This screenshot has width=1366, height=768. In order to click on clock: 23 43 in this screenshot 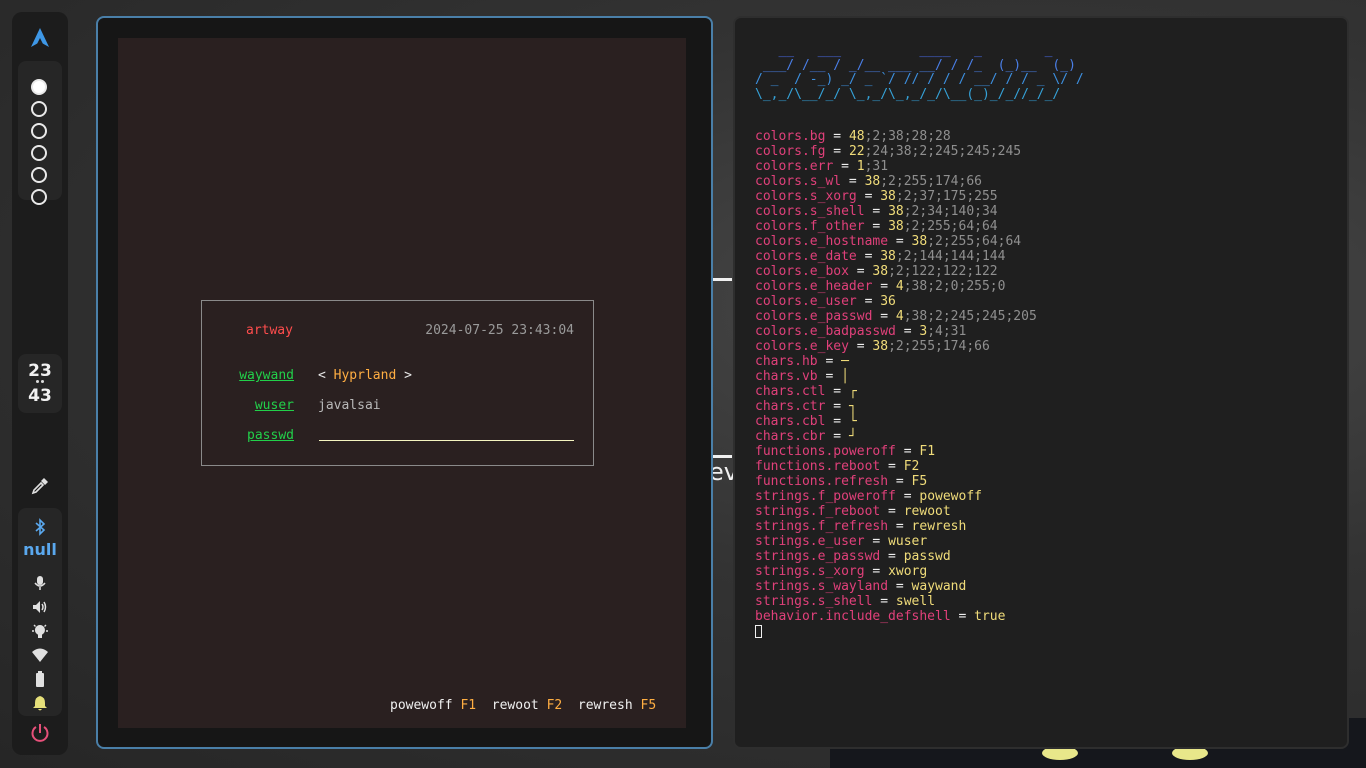, I will do `click(40, 383)`.